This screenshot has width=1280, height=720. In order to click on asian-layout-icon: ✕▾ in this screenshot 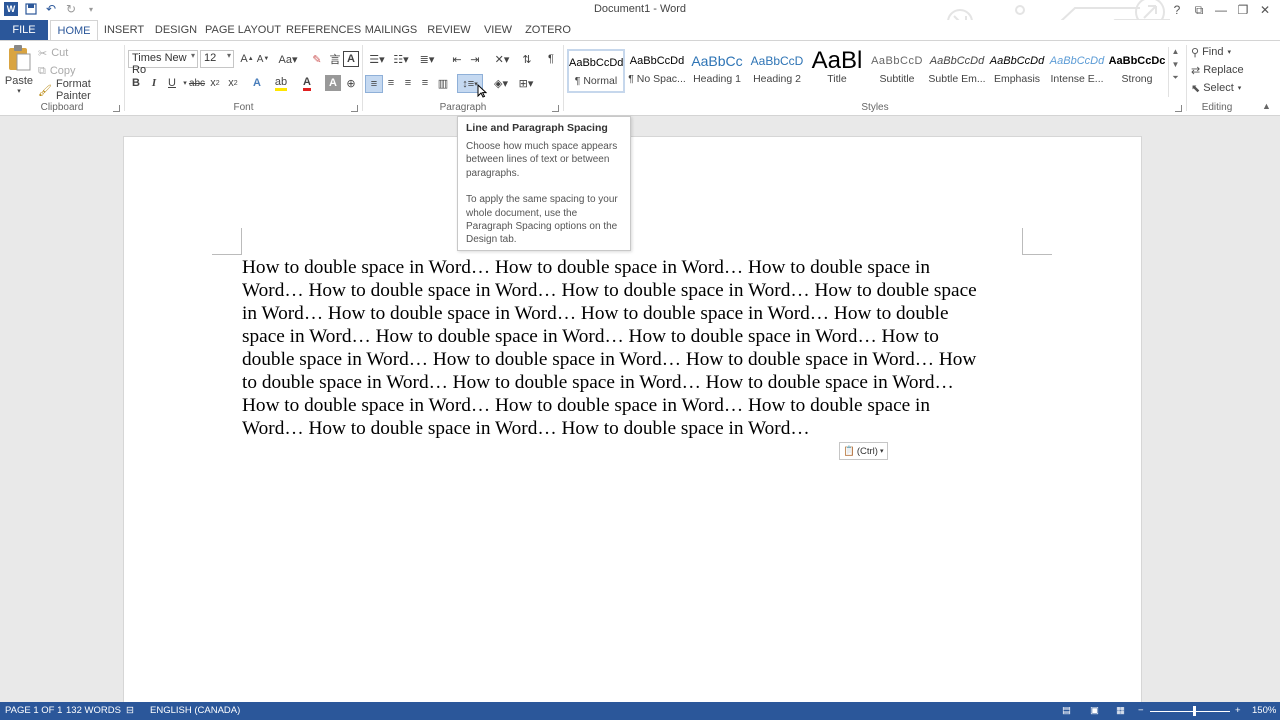, I will do `click(502, 59)`.